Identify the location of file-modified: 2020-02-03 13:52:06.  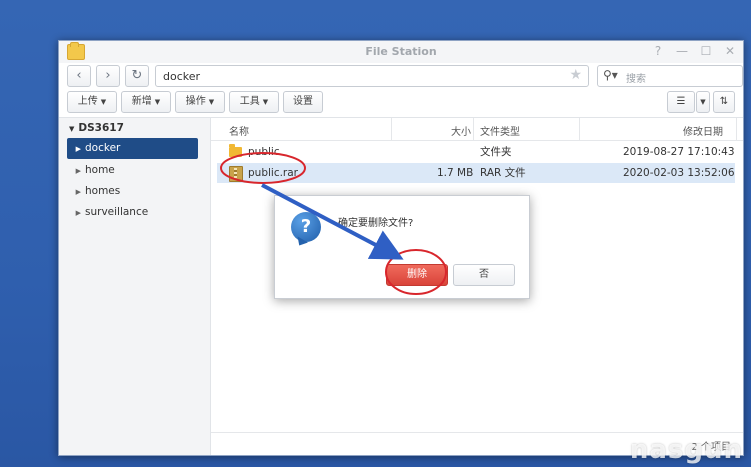
(679, 173).